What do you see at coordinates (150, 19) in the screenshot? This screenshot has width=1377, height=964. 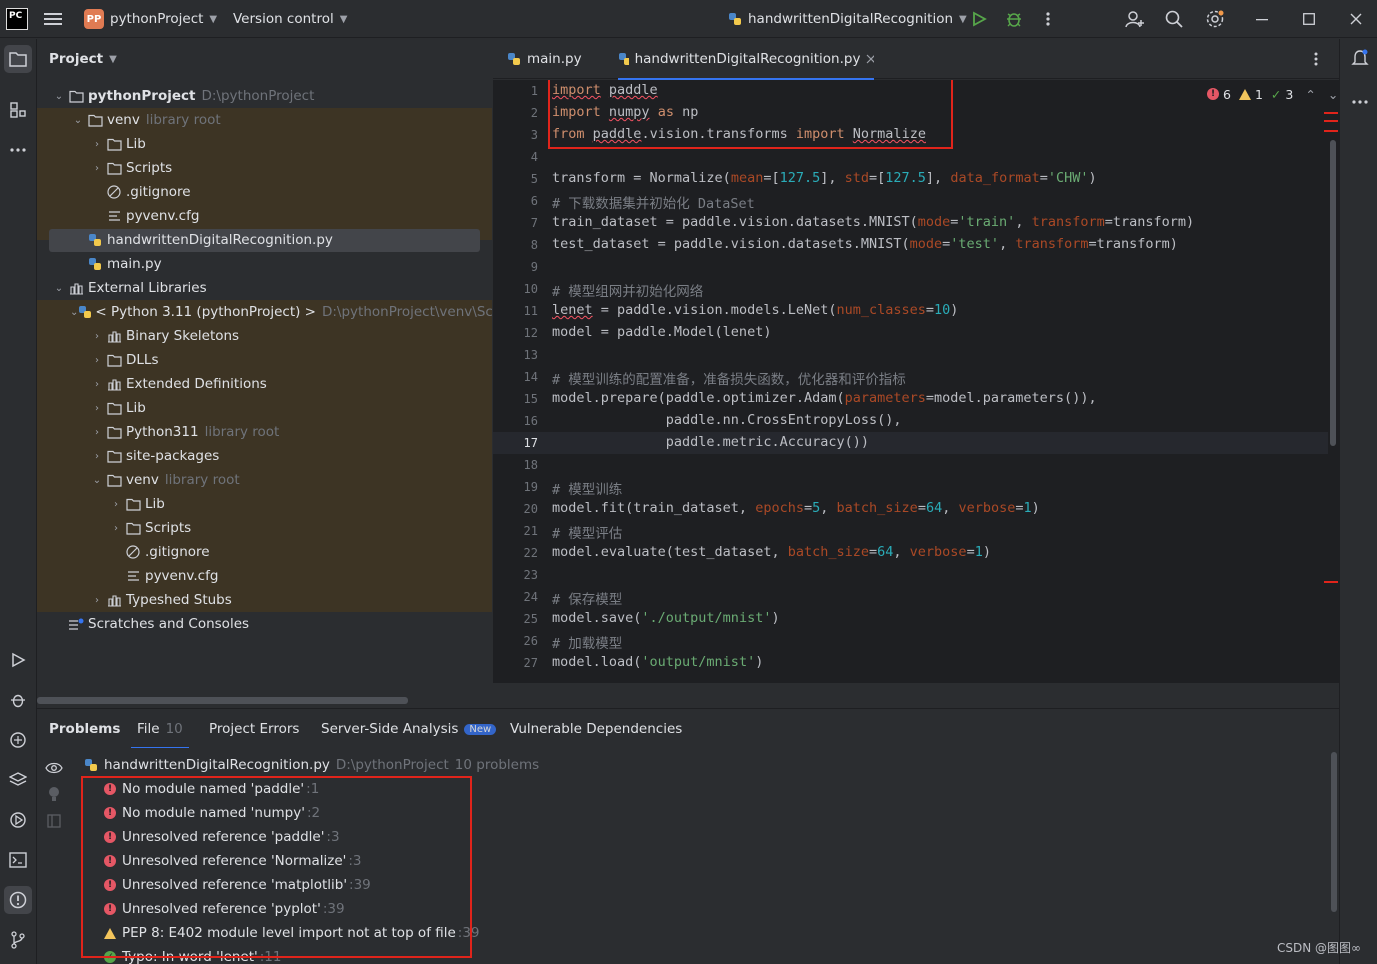 I see `project-switcher: PP pythonProject ▼` at bounding box center [150, 19].